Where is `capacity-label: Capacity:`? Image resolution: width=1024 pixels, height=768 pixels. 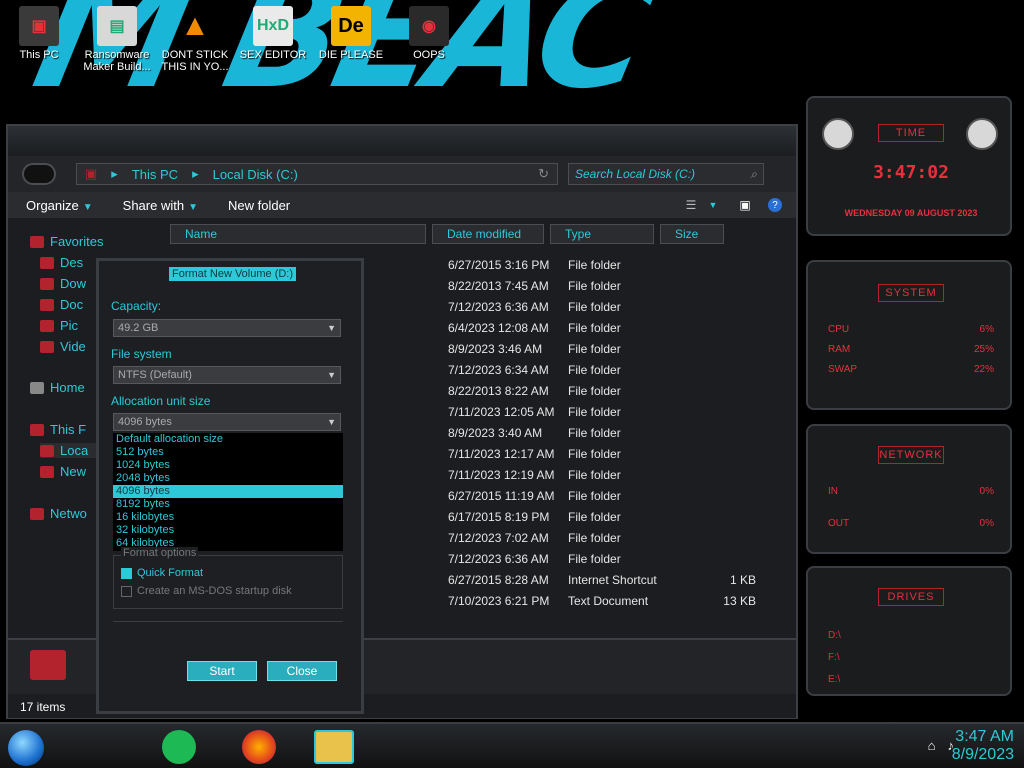
capacity-label: Capacity: is located at coordinates (136, 306).